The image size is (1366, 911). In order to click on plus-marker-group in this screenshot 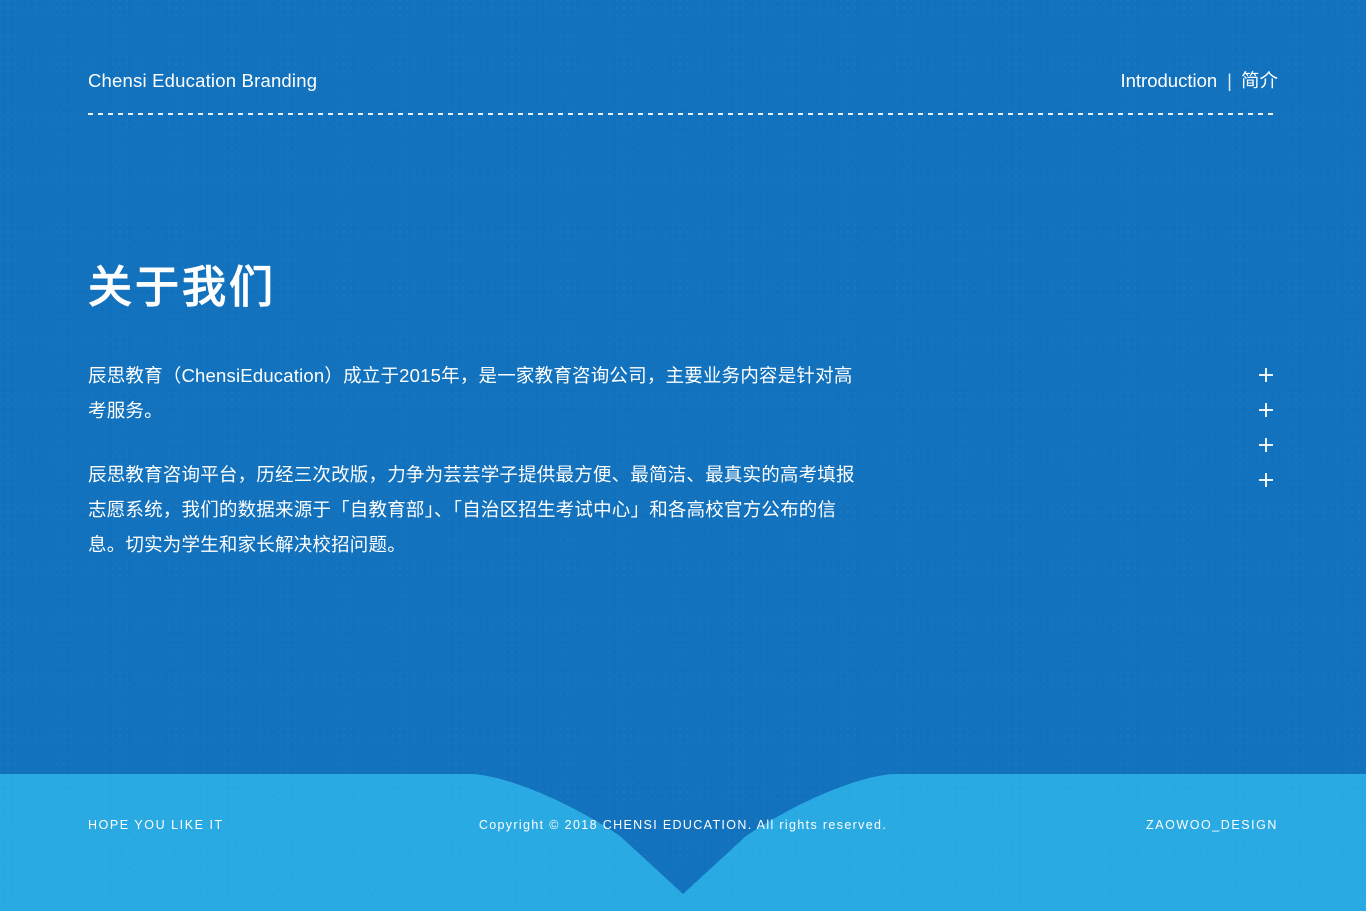, I will do `click(1266, 432)`.